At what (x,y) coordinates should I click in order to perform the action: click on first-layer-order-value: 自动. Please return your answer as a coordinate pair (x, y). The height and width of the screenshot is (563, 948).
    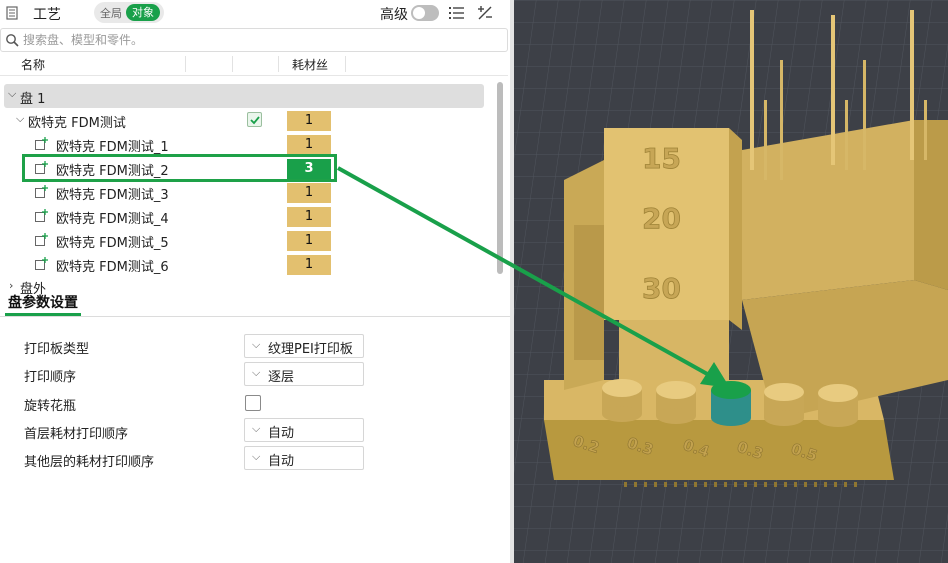
    Looking at the image, I should click on (281, 433).